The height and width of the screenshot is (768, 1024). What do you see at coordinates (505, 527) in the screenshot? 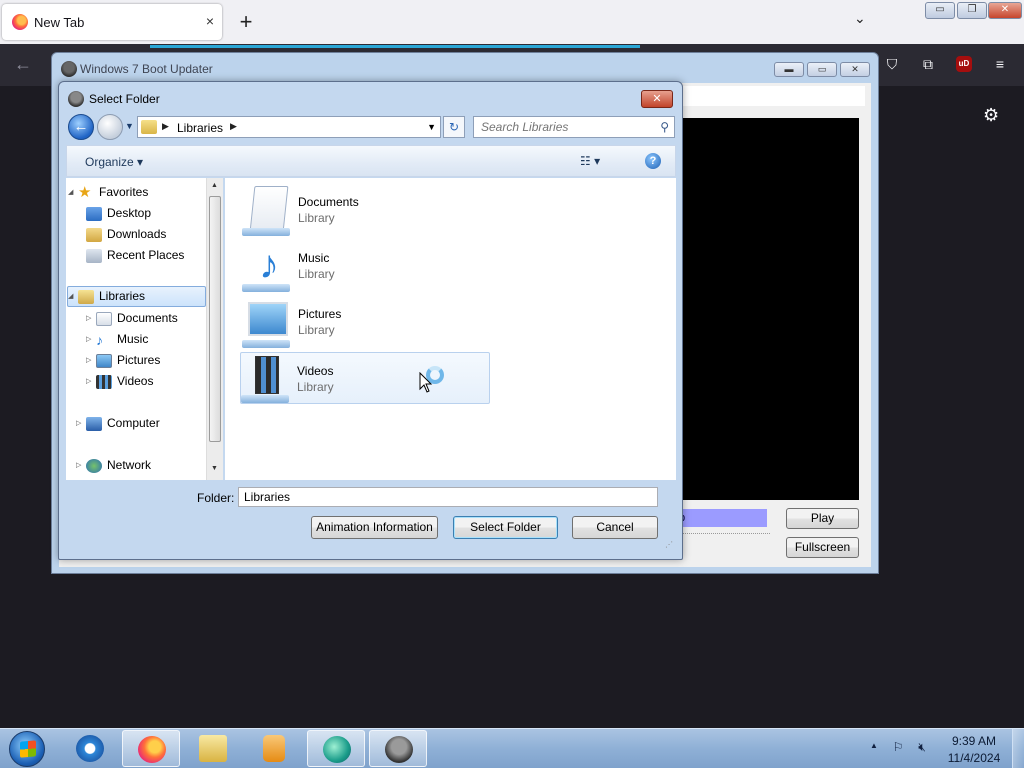
I see `select-folder-button: Select Folder` at bounding box center [505, 527].